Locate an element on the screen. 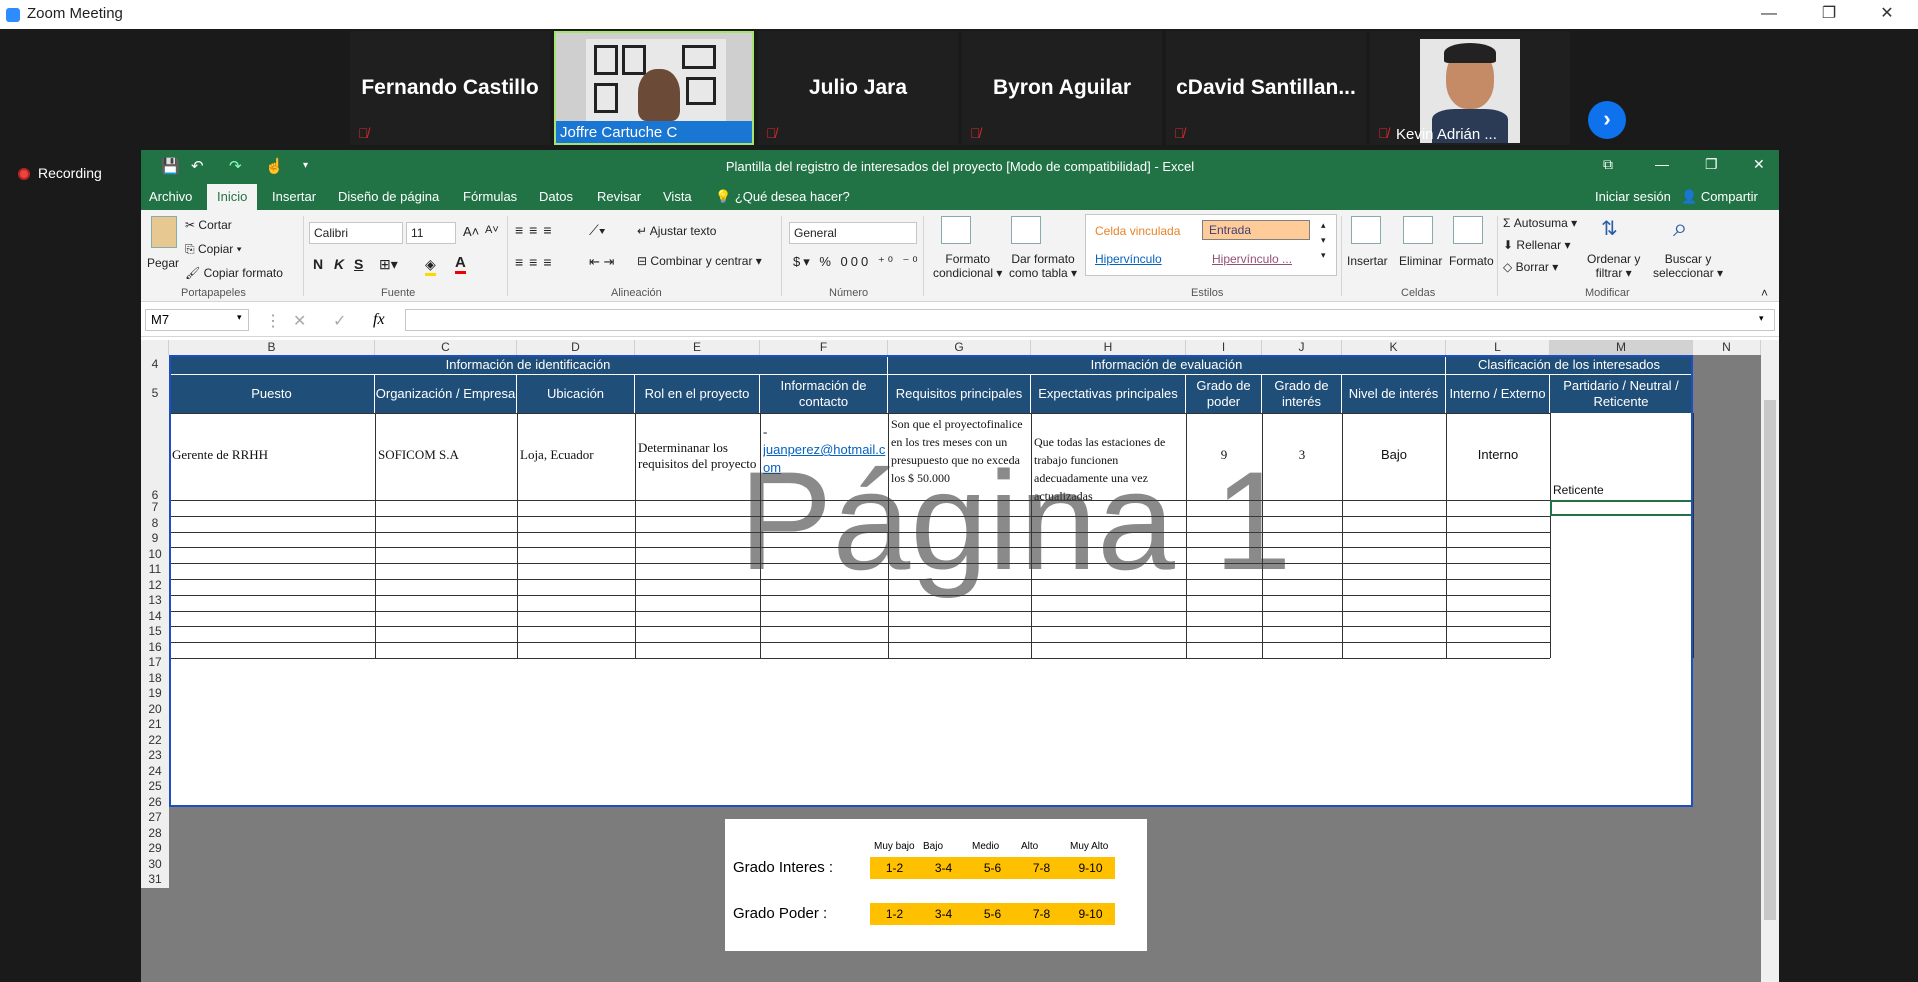 The height and width of the screenshot is (982, 1918). paste-button: Pegar is located at coordinates (163, 263).